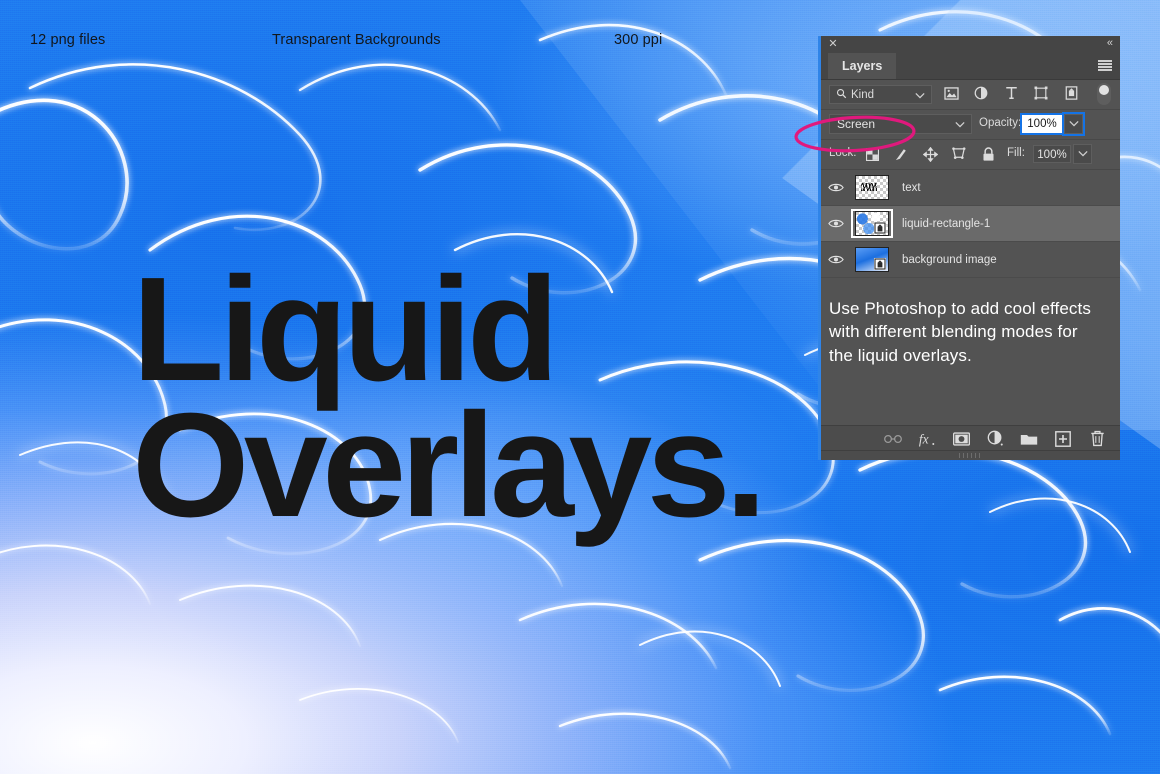 This screenshot has width=1160, height=774. I want to click on resize-grip-icon, so click(970, 455).